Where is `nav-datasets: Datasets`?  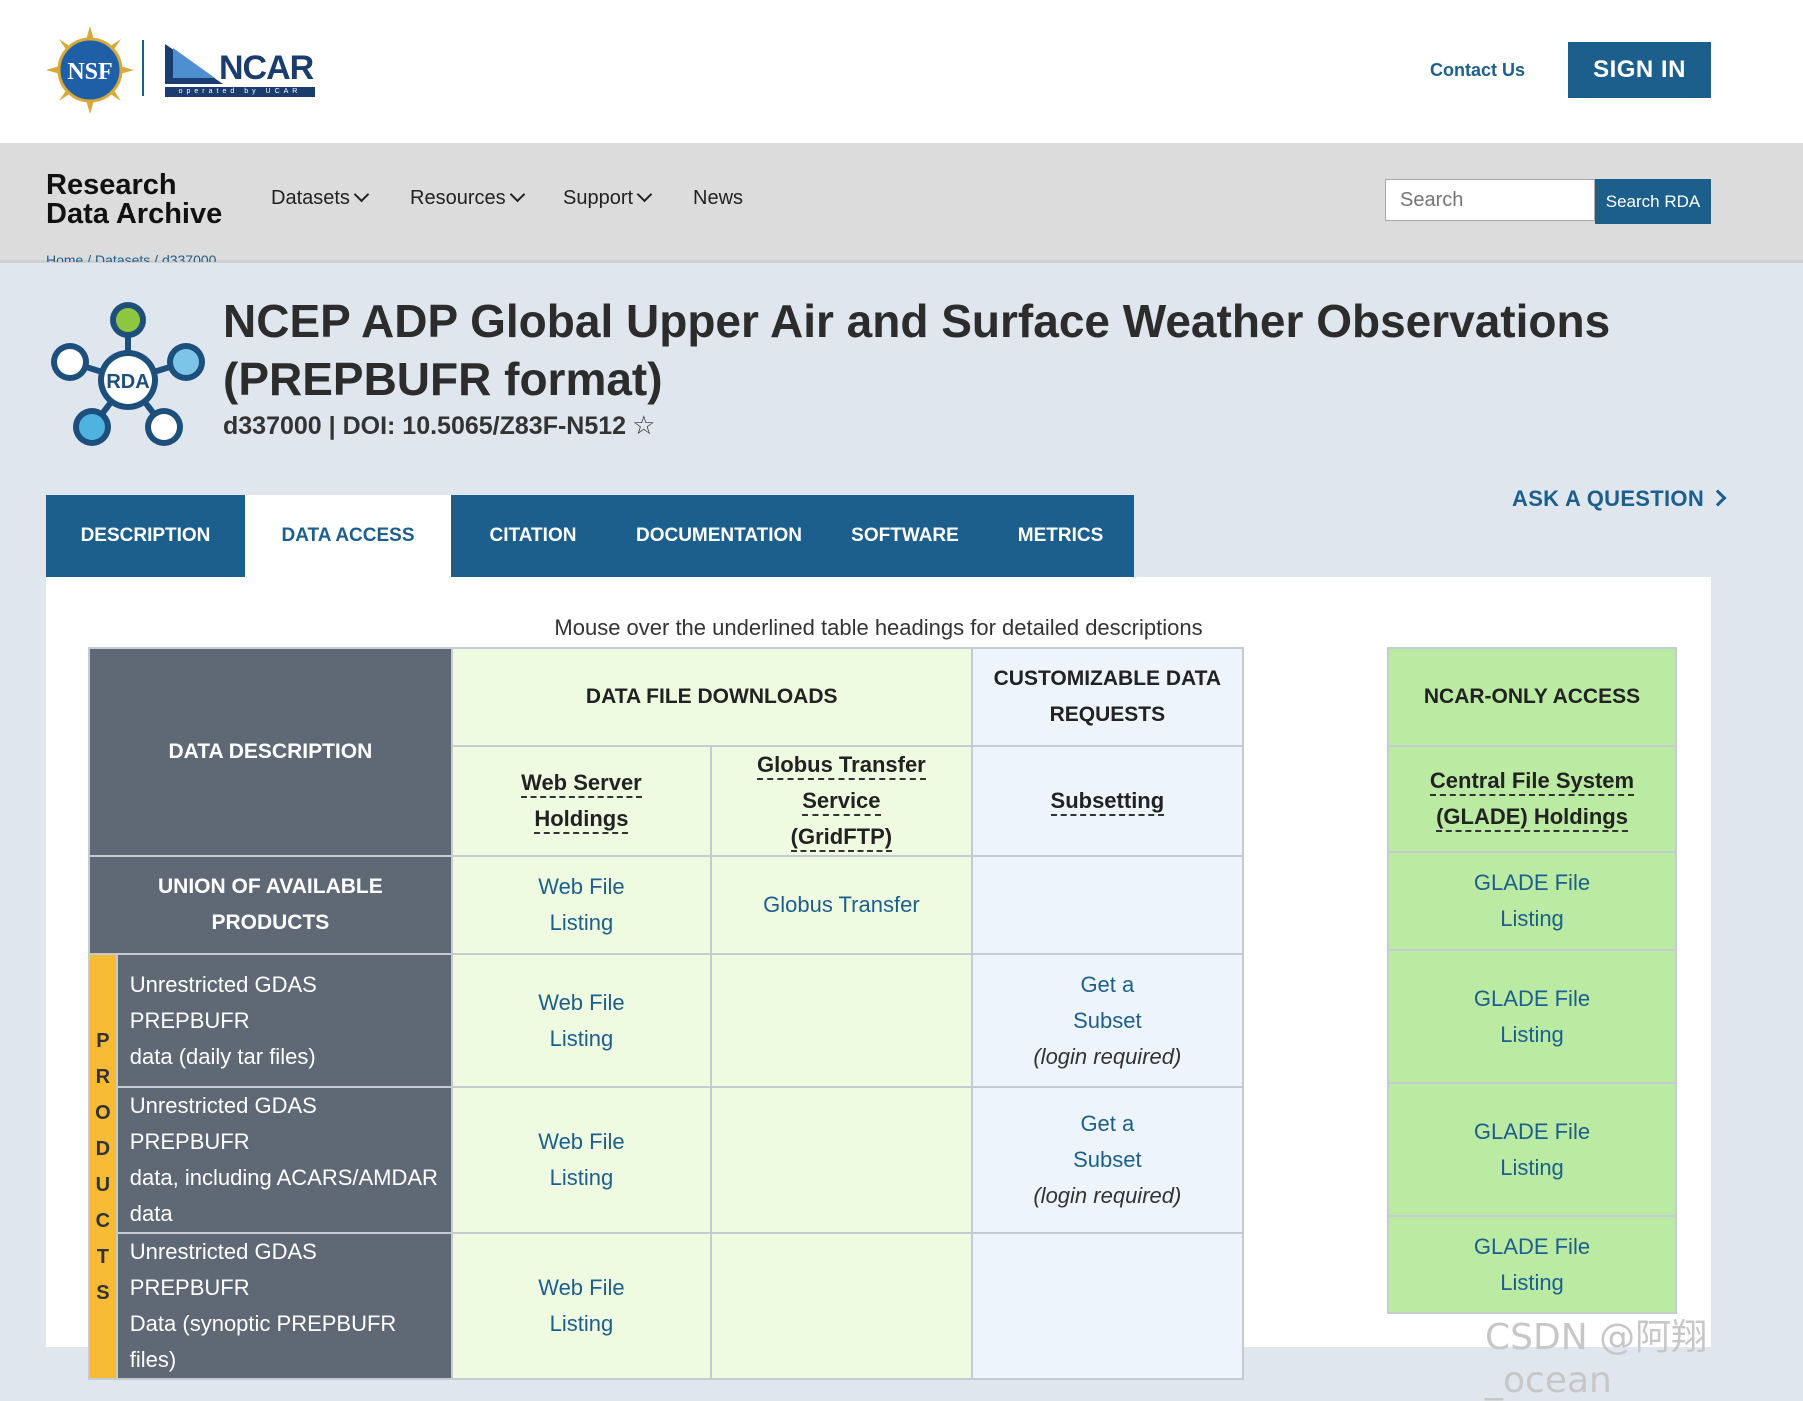
nav-datasets: Datasets is located at coordinates (320, 198).